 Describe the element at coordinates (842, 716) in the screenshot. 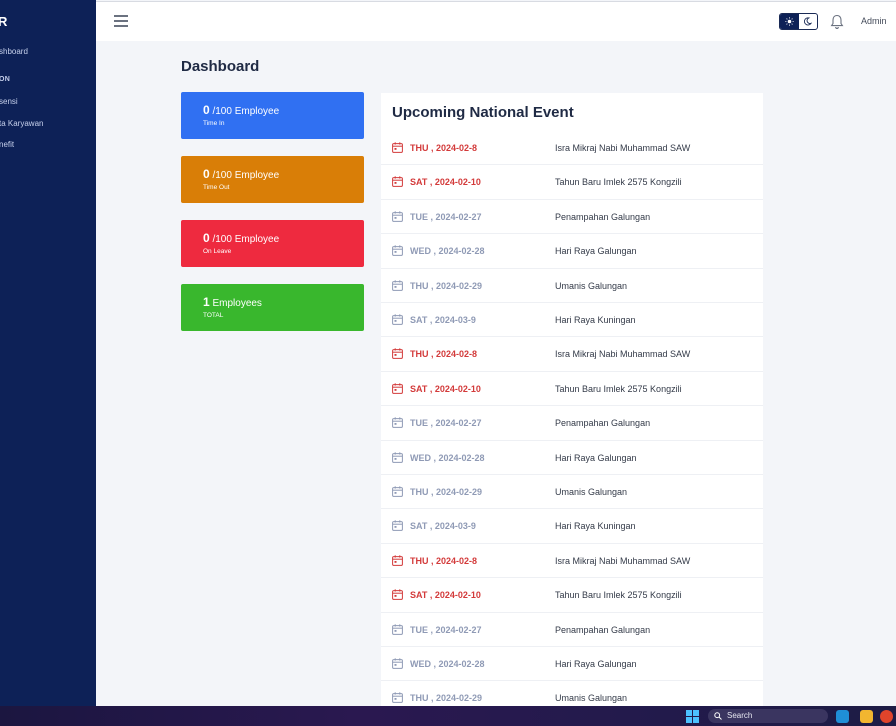

I see `taskbar-app-icon` at that location.